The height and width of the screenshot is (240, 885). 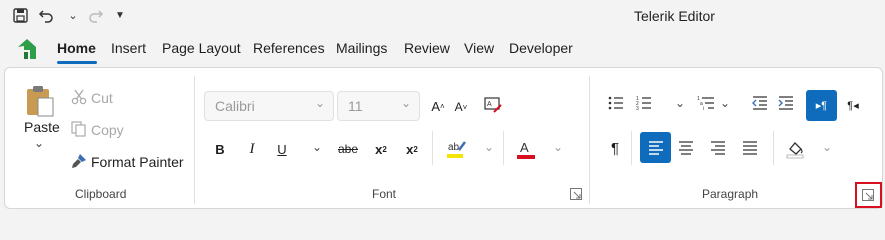 I want to click on paste-icon, so click(x=40, y=101).